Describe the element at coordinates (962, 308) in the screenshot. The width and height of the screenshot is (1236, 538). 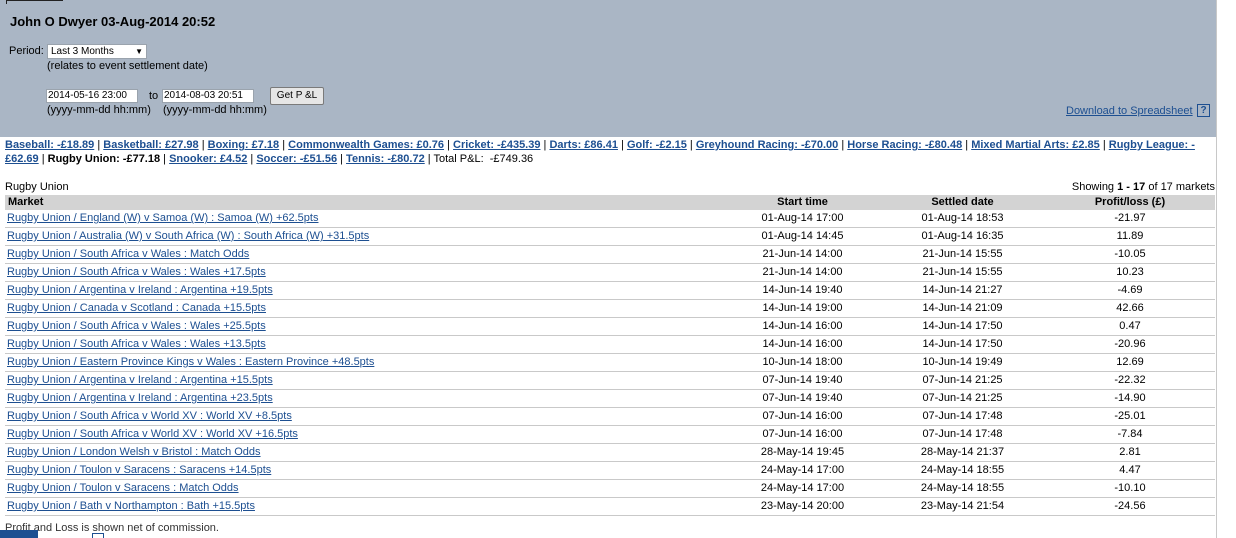
I see `settled-date: 14-Jun-14 21:09` at that location.